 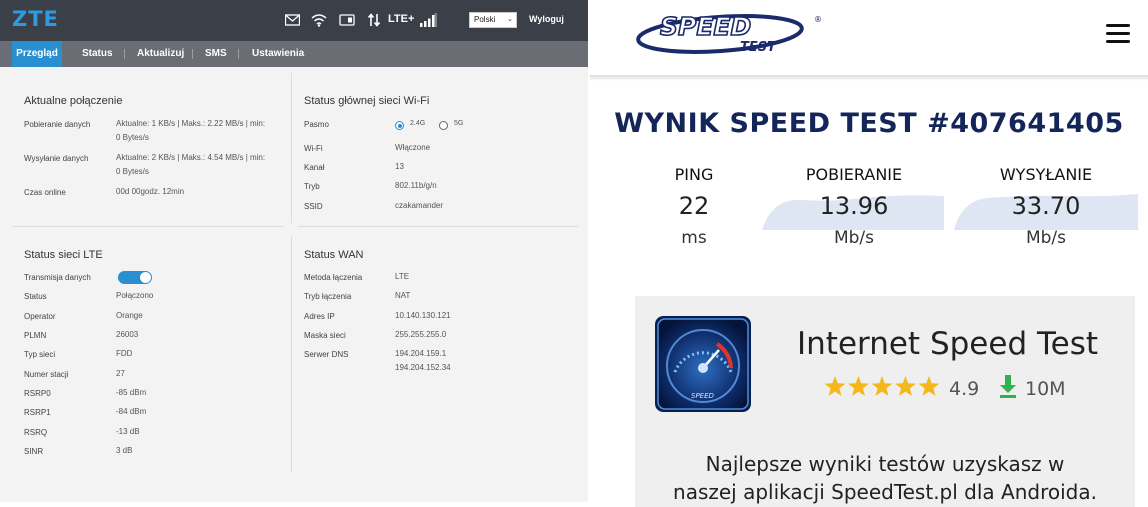 I want to click on rsrp0-label: RSRP0, so click(x=37, y=393).